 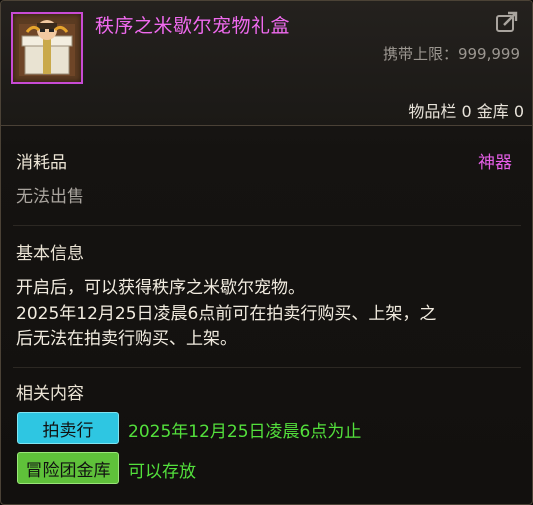 I want to click on basic-info-title: 基本信息, so click(x=50, y=254).